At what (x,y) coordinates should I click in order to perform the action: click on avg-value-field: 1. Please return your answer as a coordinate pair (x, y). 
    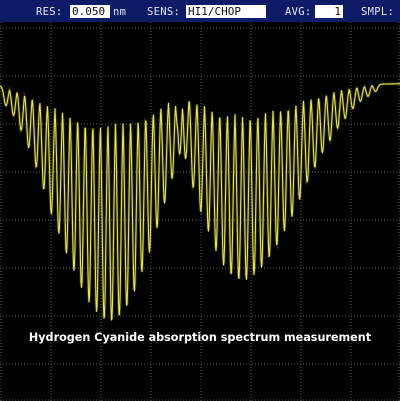
    Looking at the image, I should click on (329, 11).